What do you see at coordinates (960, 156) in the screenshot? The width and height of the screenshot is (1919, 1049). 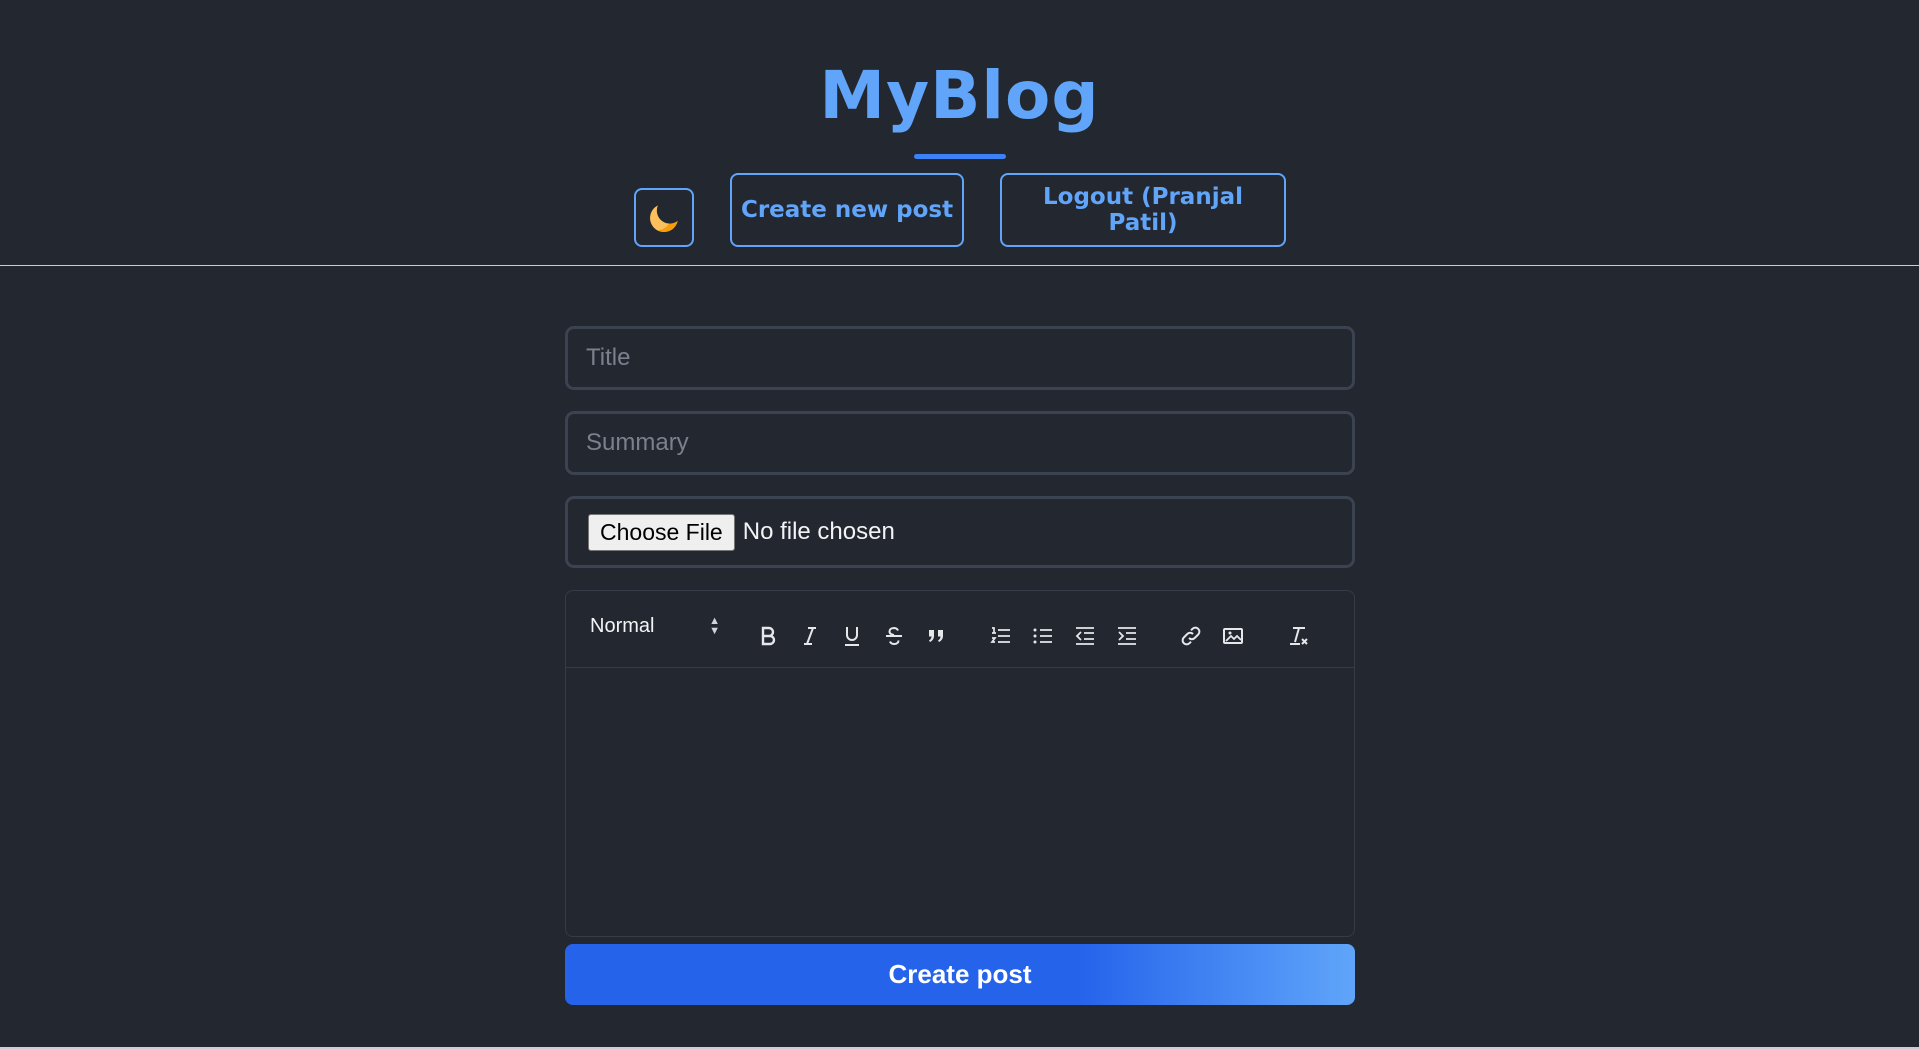 I see `logo-underline` at bounding box center [960, 156].